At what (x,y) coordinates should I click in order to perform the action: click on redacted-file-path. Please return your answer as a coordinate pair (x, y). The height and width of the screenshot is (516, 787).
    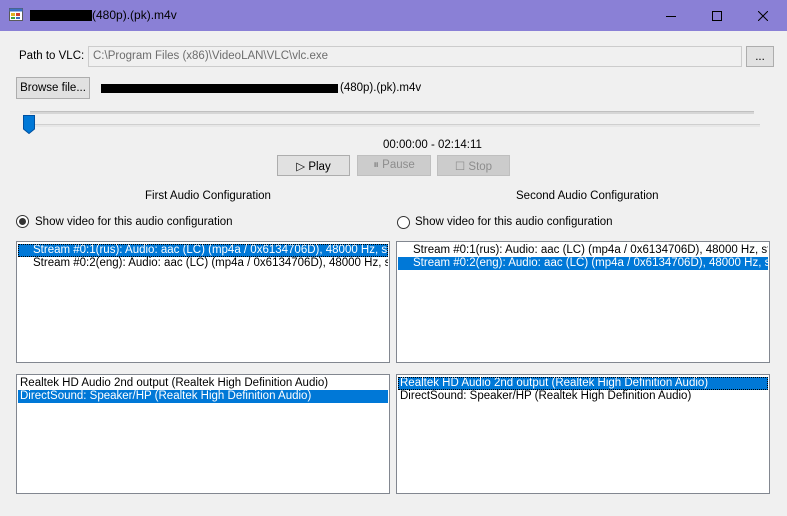
    Looking at the image, I should click on (219, 88).